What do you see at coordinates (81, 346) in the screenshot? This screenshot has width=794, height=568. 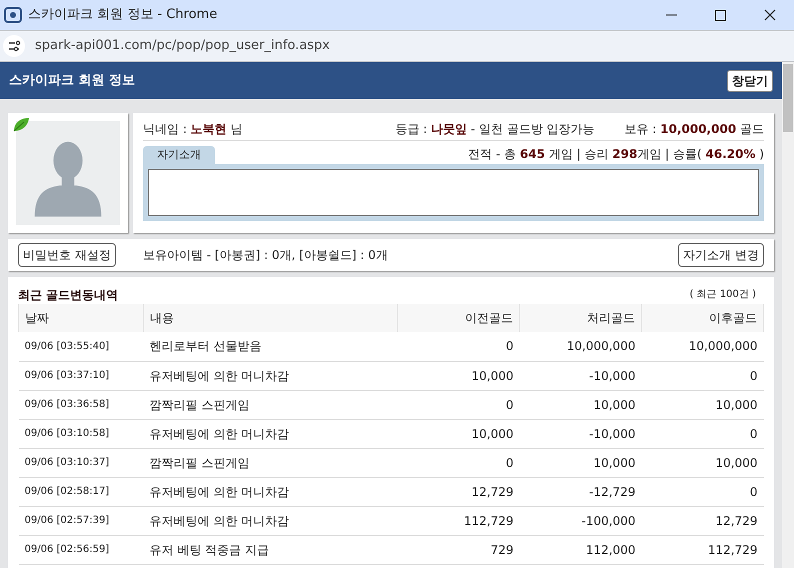 I see `table-cell: 09/06 [03:55:40]` at bounding box center [81, 346].